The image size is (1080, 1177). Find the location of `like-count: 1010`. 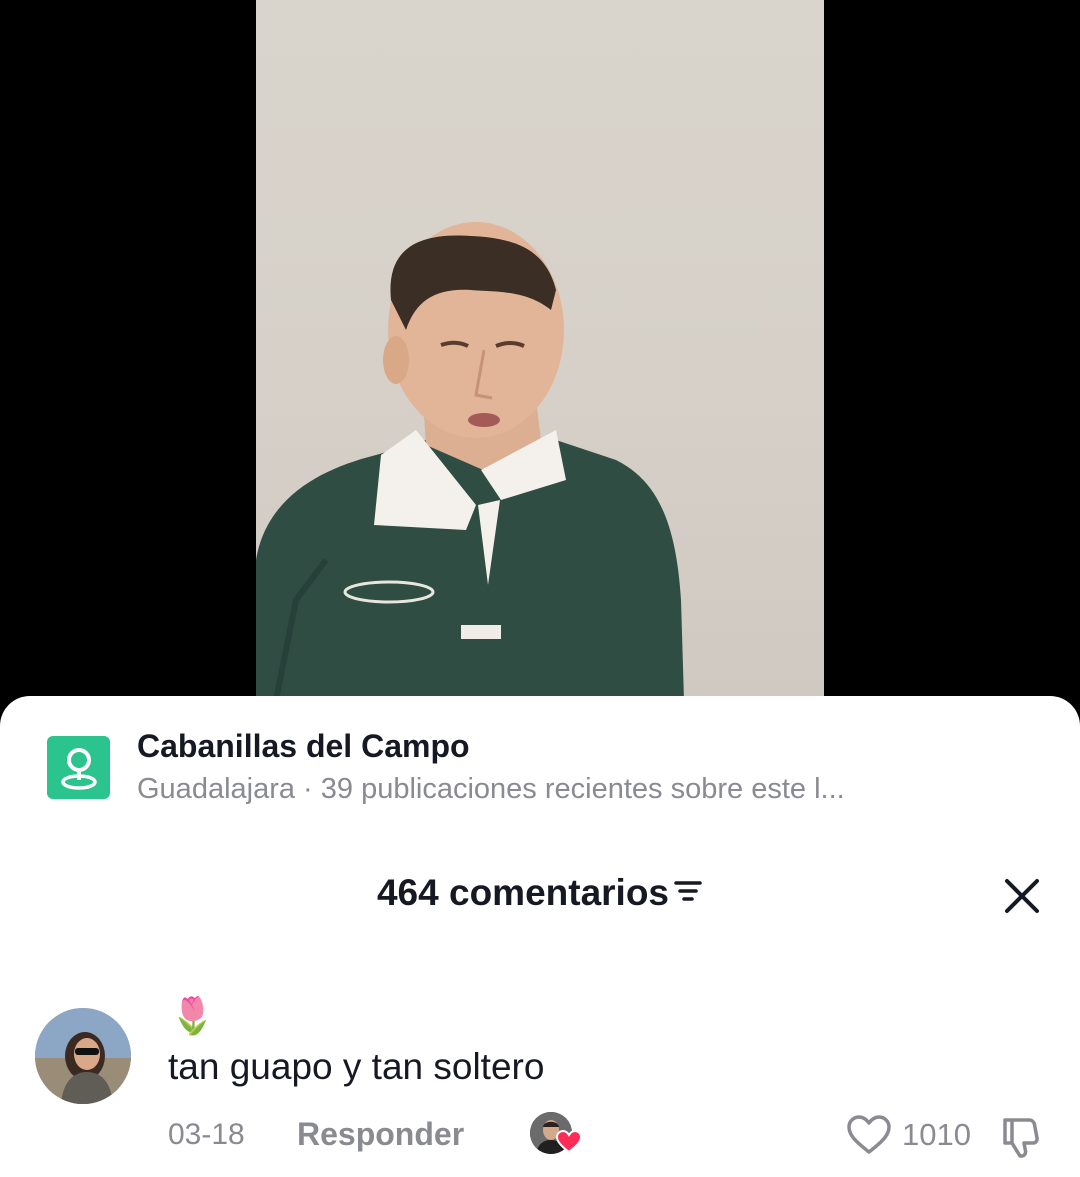

like-count: 1010 is located at coordinates (936, 1134).